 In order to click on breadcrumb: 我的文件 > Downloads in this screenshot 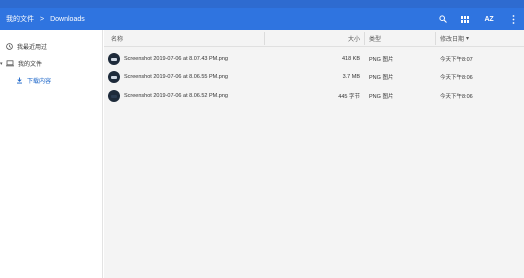, I will do `click(43, 19)`.